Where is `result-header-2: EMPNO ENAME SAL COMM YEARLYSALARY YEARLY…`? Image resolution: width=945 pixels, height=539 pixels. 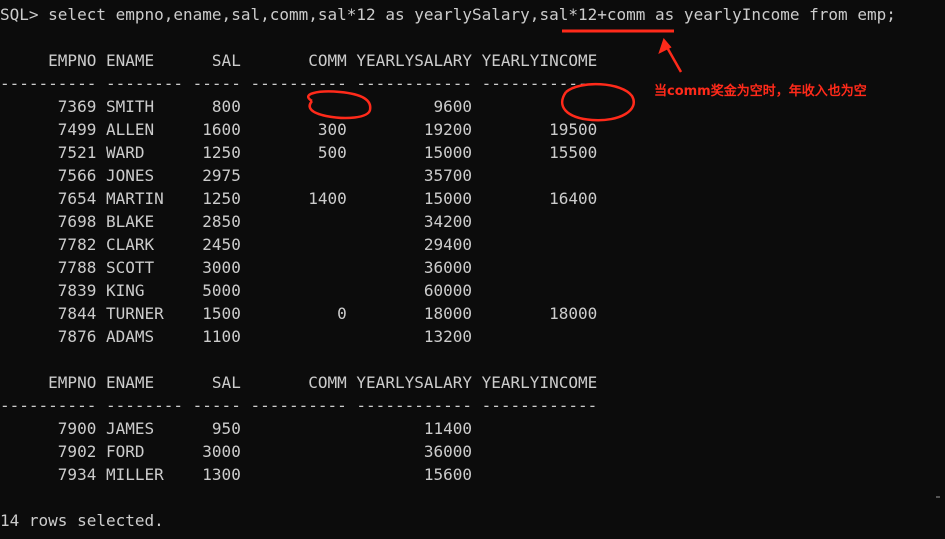
result-header-2: EMPNO ENAME SAL COMM YEARLYSALARY YEARLY… is located at coordinates (299, 382).